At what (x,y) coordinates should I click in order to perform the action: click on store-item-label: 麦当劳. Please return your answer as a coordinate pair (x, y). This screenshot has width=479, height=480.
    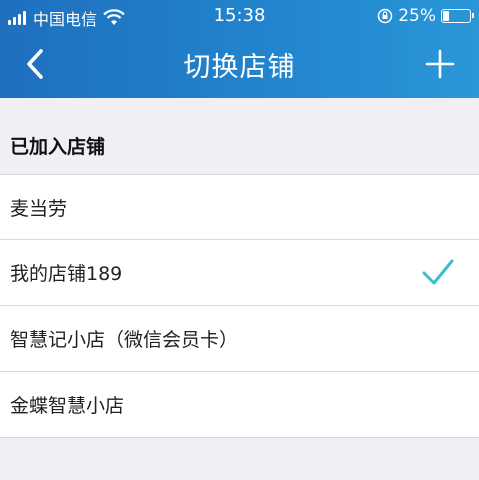
    Looking at the image, I should click on (39, 208).